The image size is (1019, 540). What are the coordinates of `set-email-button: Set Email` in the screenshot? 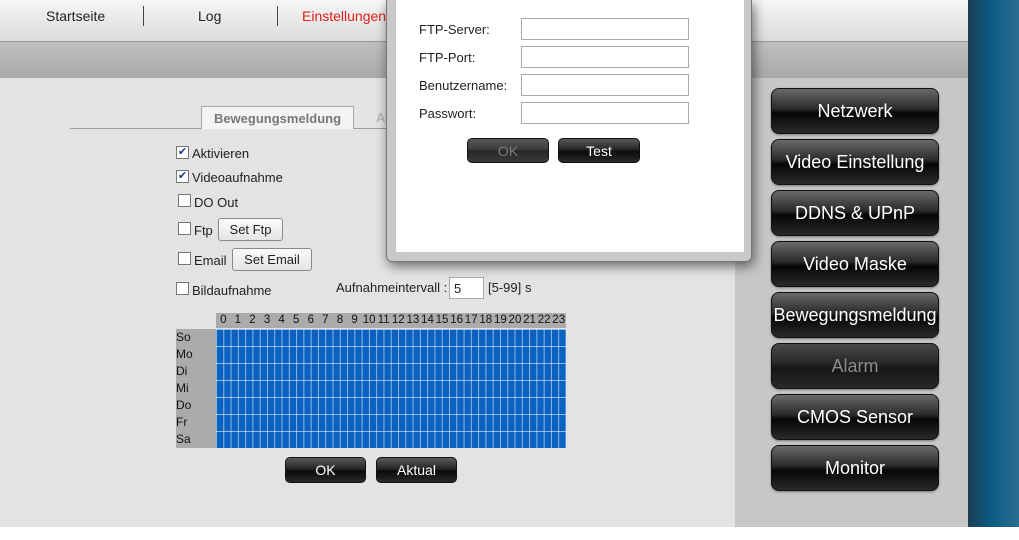 It's located at (272, 259).